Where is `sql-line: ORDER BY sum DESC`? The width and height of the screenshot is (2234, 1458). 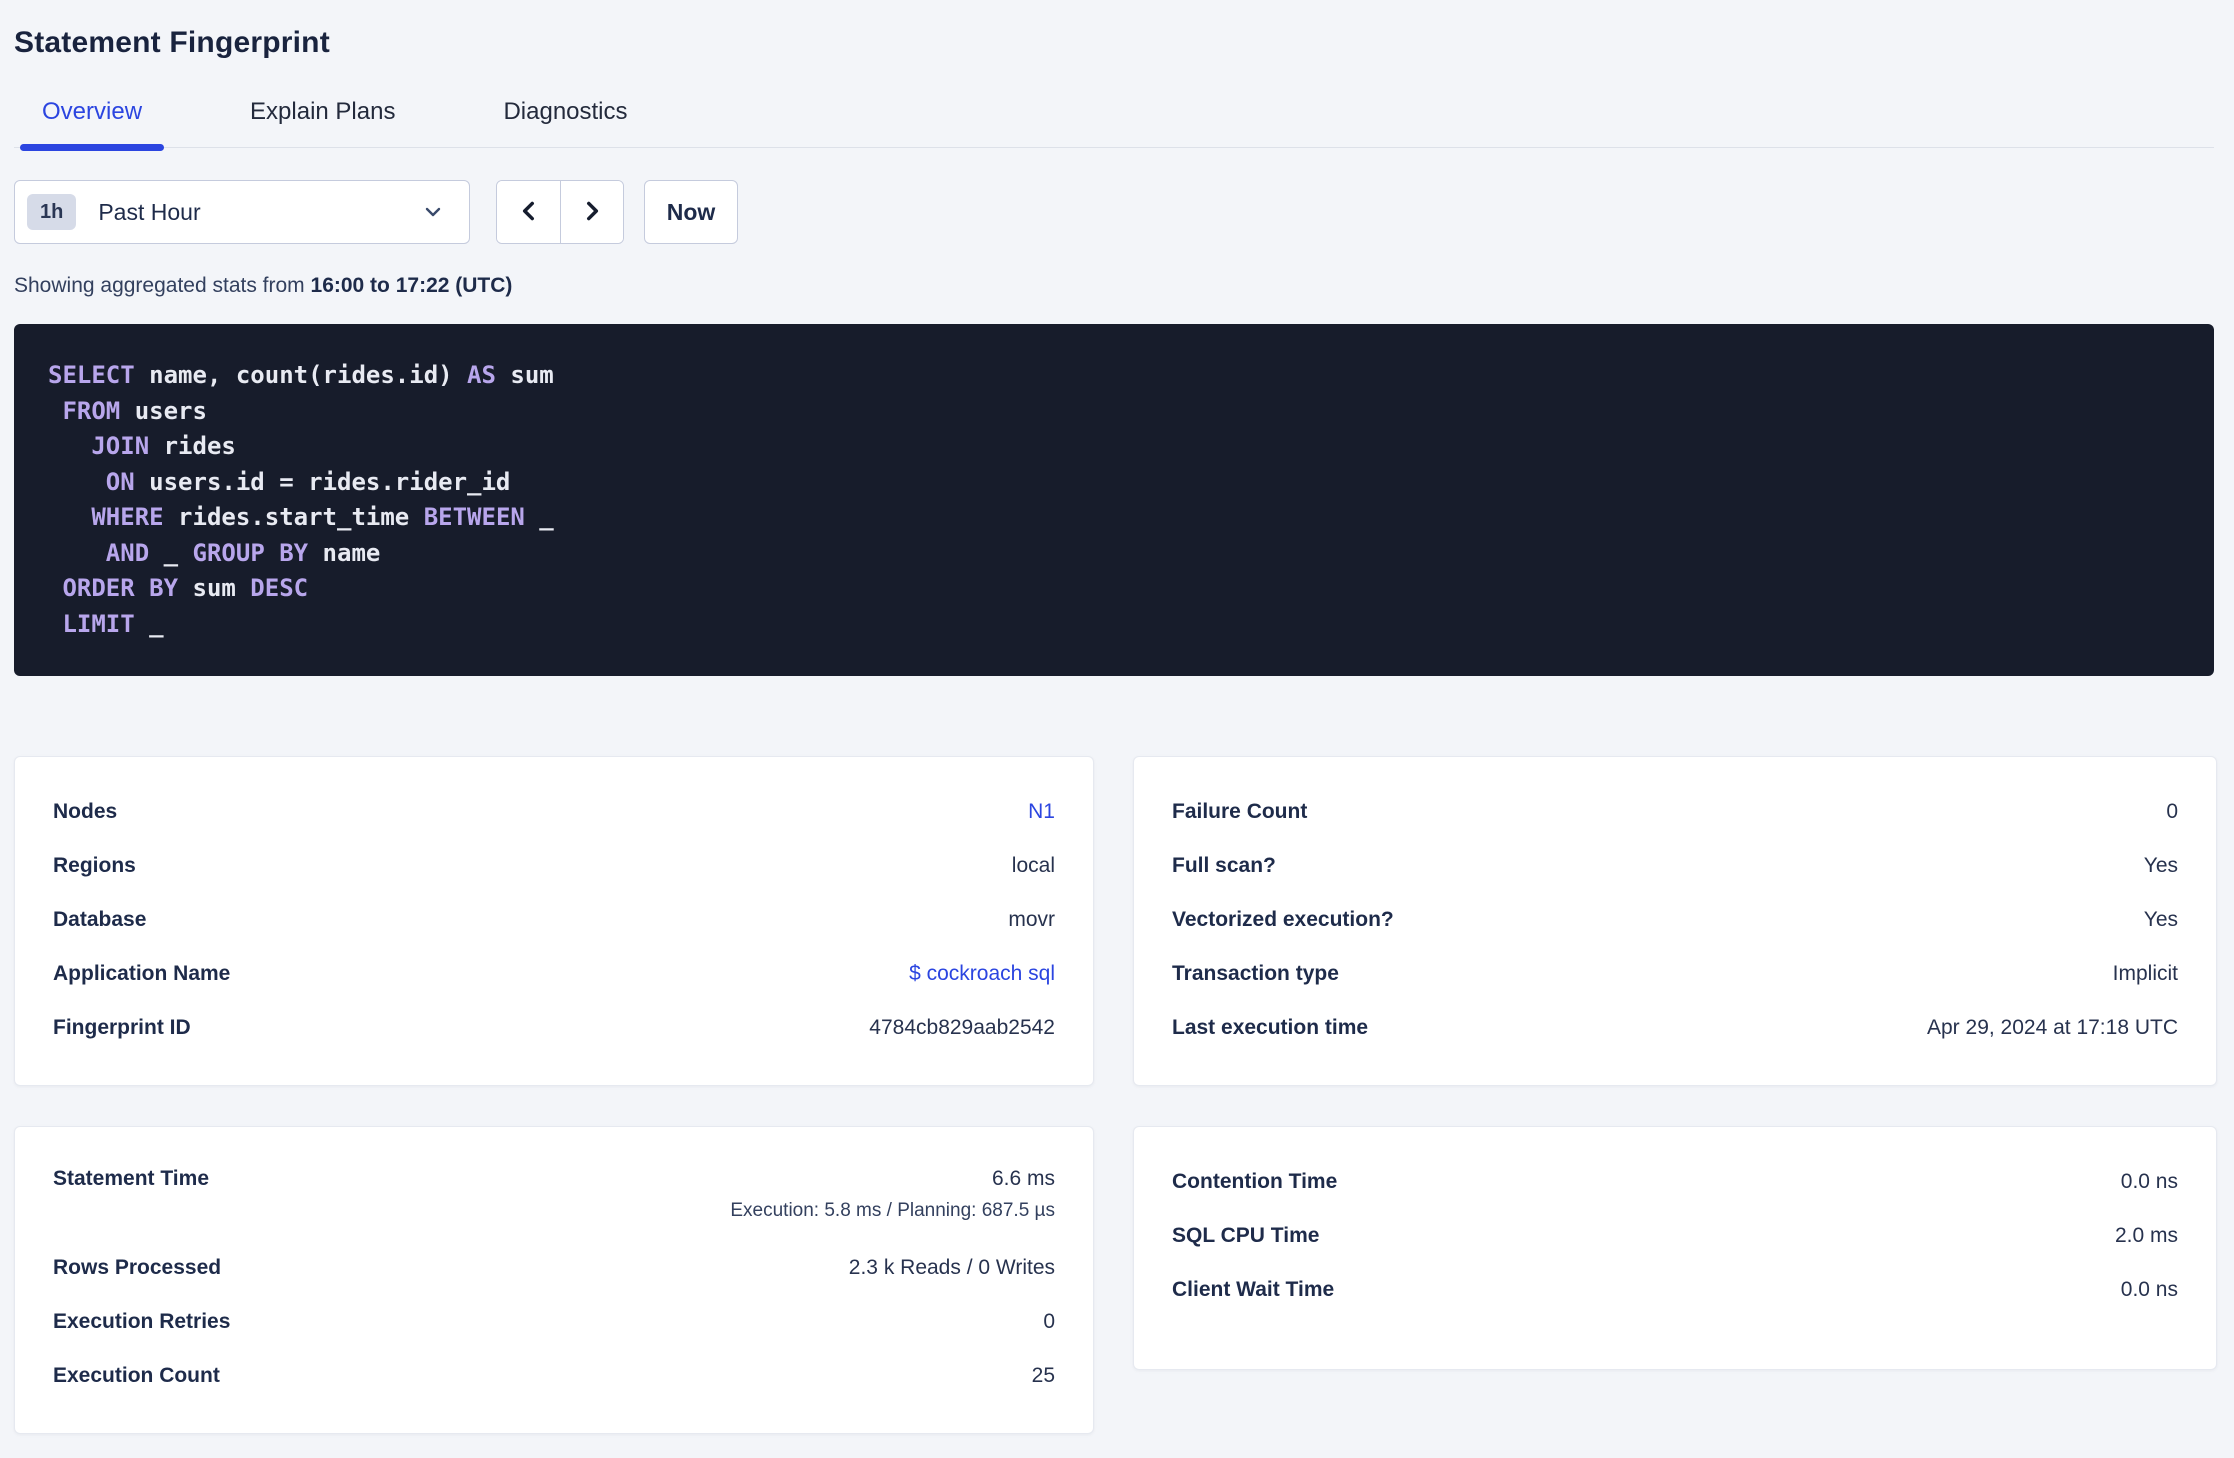 sql-line: ORDER BY sum DESC is located at coordinates (1114, 589).